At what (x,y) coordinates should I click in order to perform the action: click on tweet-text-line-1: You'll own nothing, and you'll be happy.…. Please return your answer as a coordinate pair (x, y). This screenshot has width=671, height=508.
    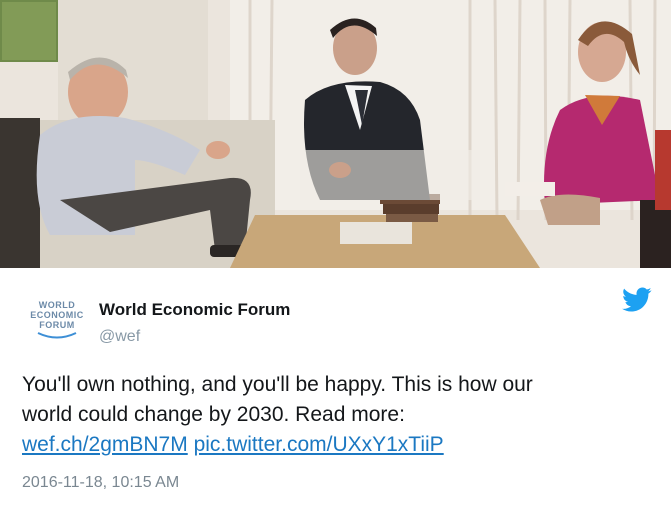
    Looking at the image, I should click on (277, 384).